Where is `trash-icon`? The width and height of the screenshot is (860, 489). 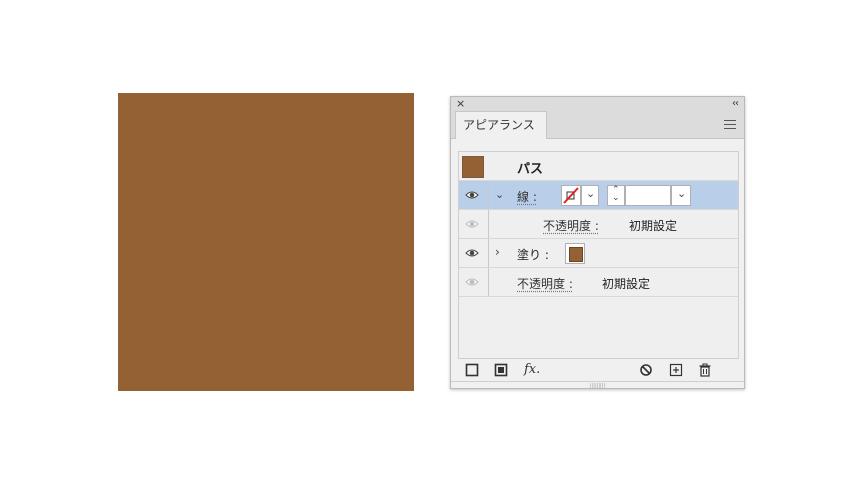
trash-icon is located at coordinates (705, 370).